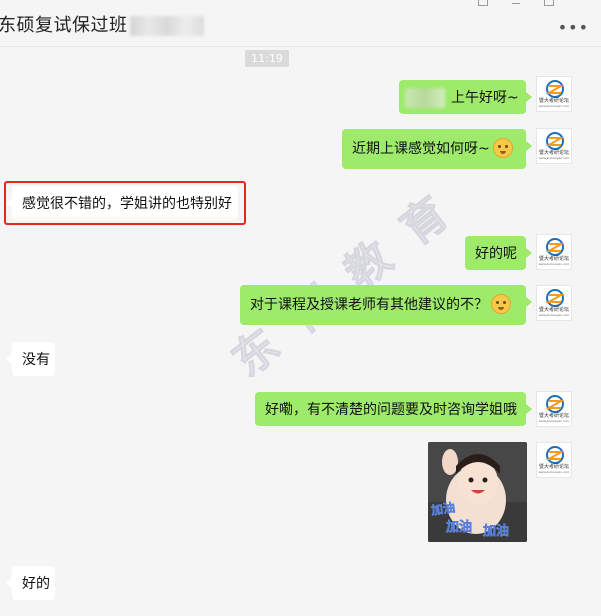  What do you see at coordinates (102, 24) in the screenshot?
I see `chat-title: 东硕复试保过班` at bounding box center [102, 24].